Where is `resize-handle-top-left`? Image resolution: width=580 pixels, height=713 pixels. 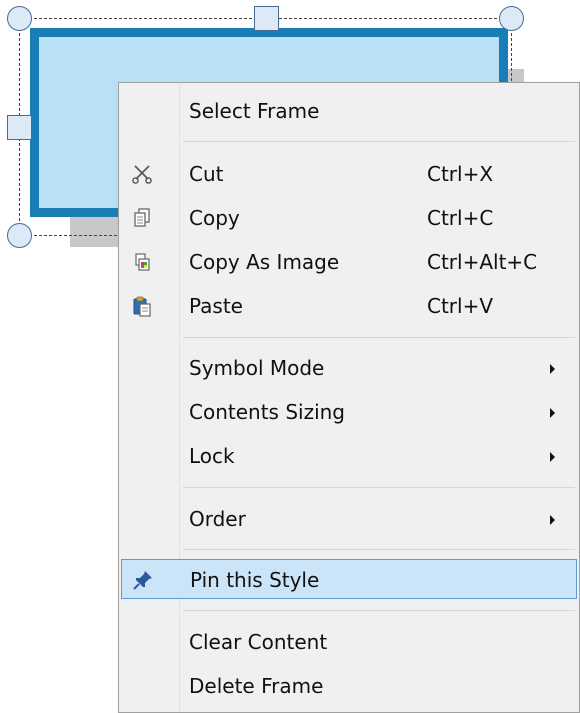 resize-handle-top-left is located at coordinates (19, 18).